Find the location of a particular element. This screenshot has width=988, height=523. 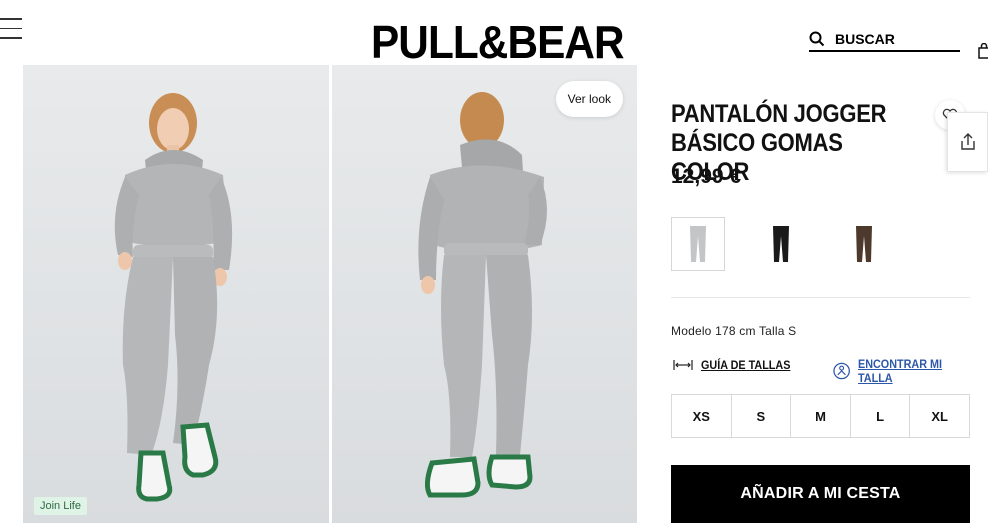

search-input is located at coordinates (895, 39).